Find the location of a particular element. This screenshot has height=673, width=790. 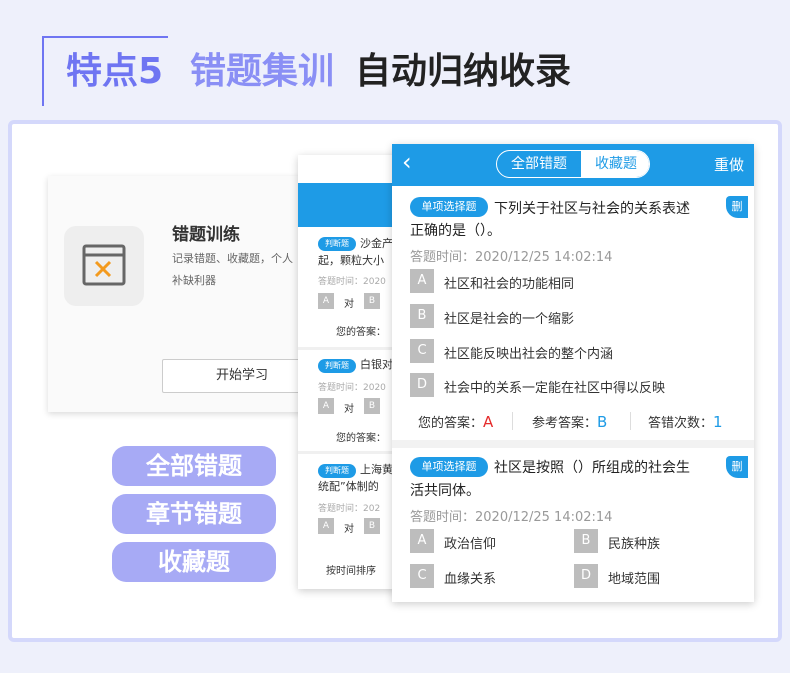

question-divider is located at coordinates (573, 444).